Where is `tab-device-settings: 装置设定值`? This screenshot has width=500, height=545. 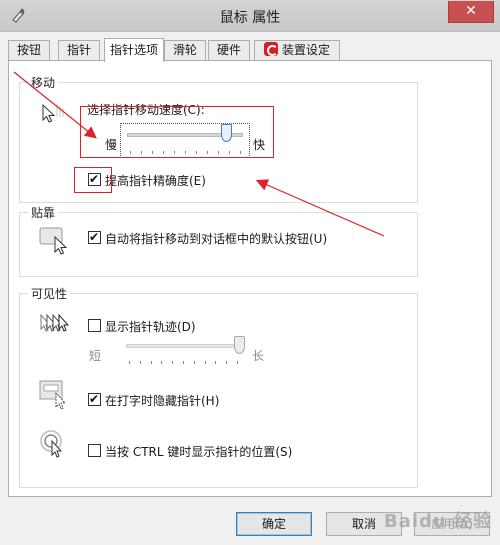 tab-device-settings: 装置设定值 is located at coordinates (297, 57).